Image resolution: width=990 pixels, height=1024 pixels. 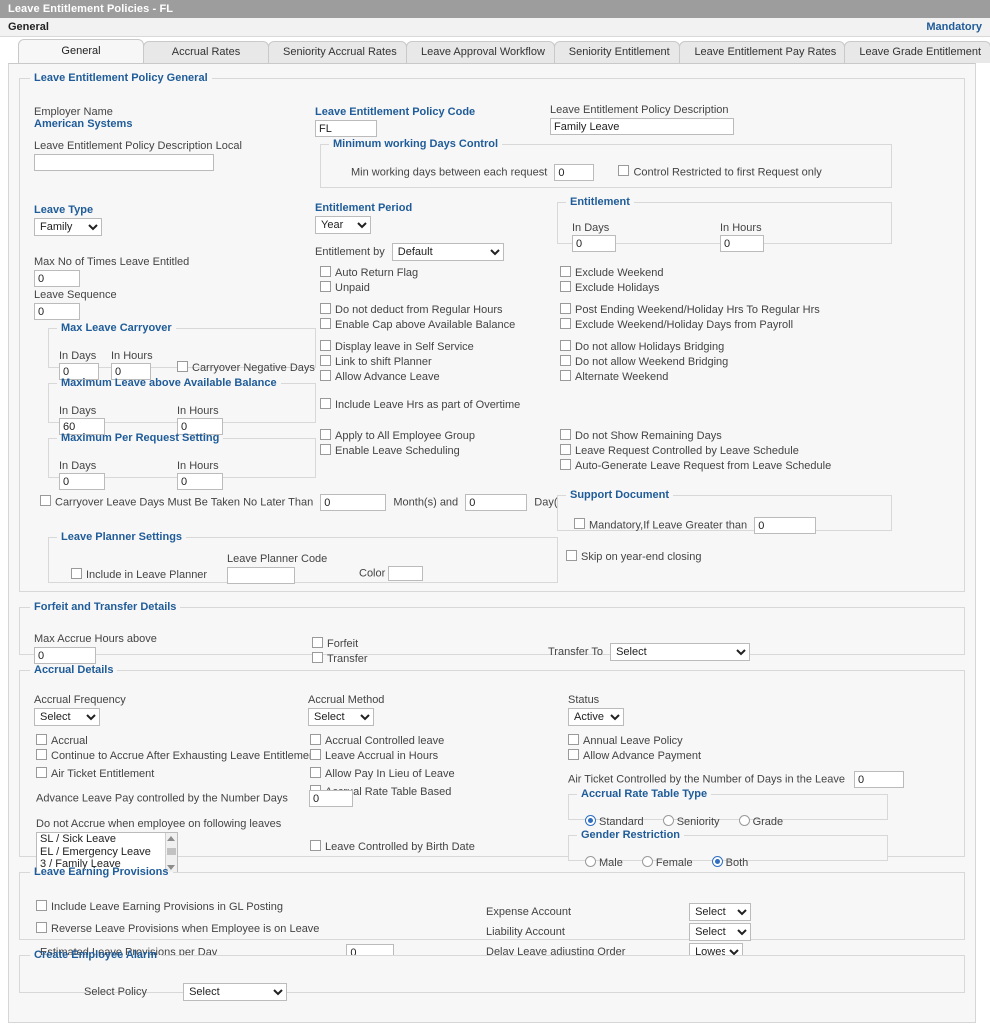 I want to click on apply-all-employee-group-checkbox, so click(x=325, y=434).